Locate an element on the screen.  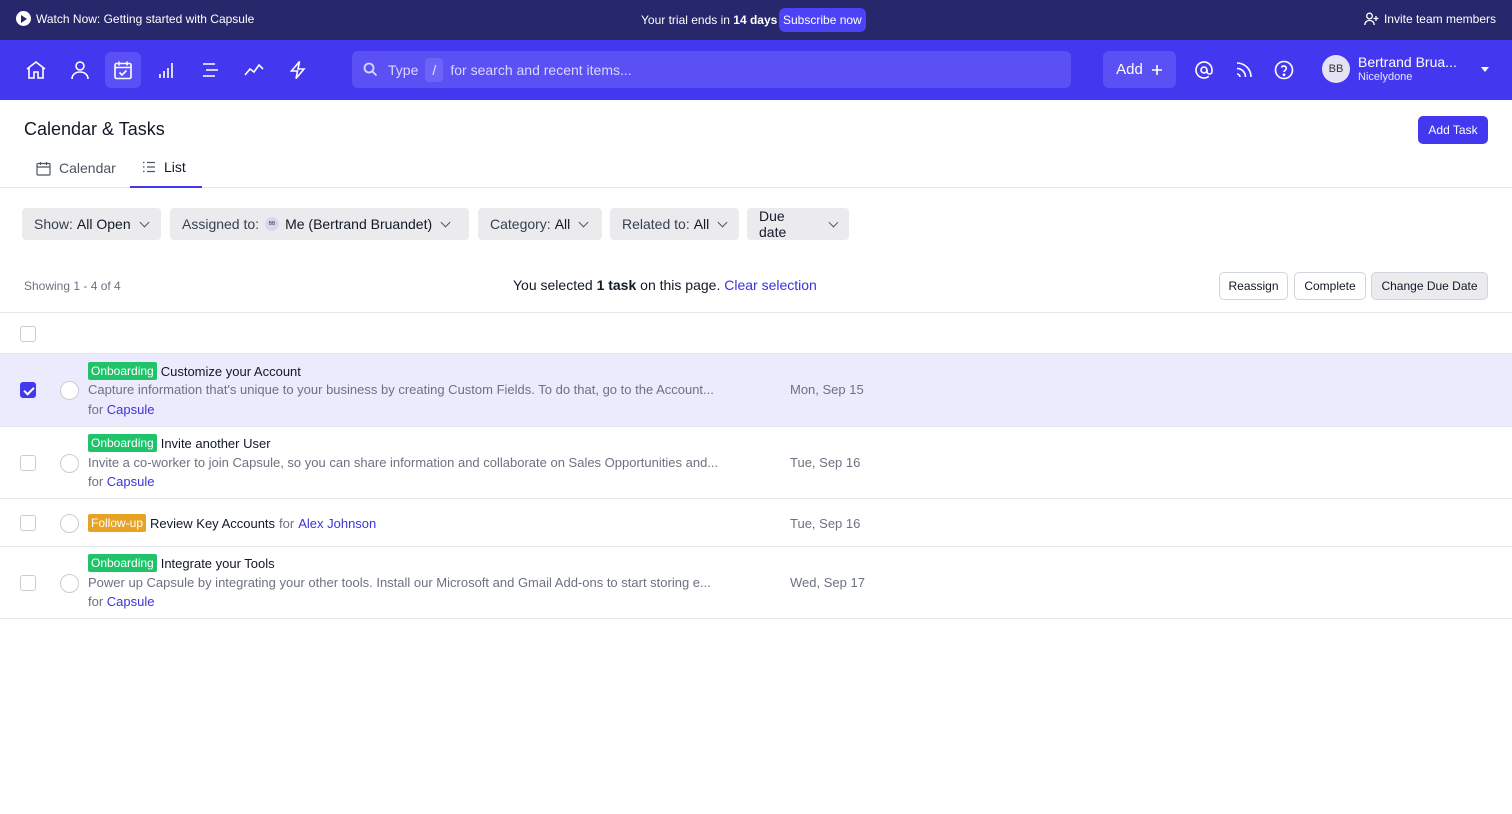
task-title: Integrate your Tools is located at coordinates (218, 563).